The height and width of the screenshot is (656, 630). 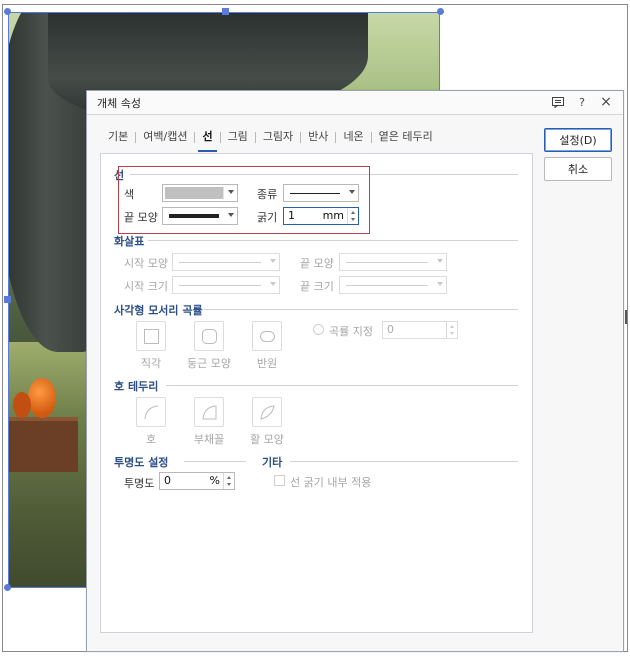 I want to click on semicircle-corner-label: 반원, so click(x=267, y=363).